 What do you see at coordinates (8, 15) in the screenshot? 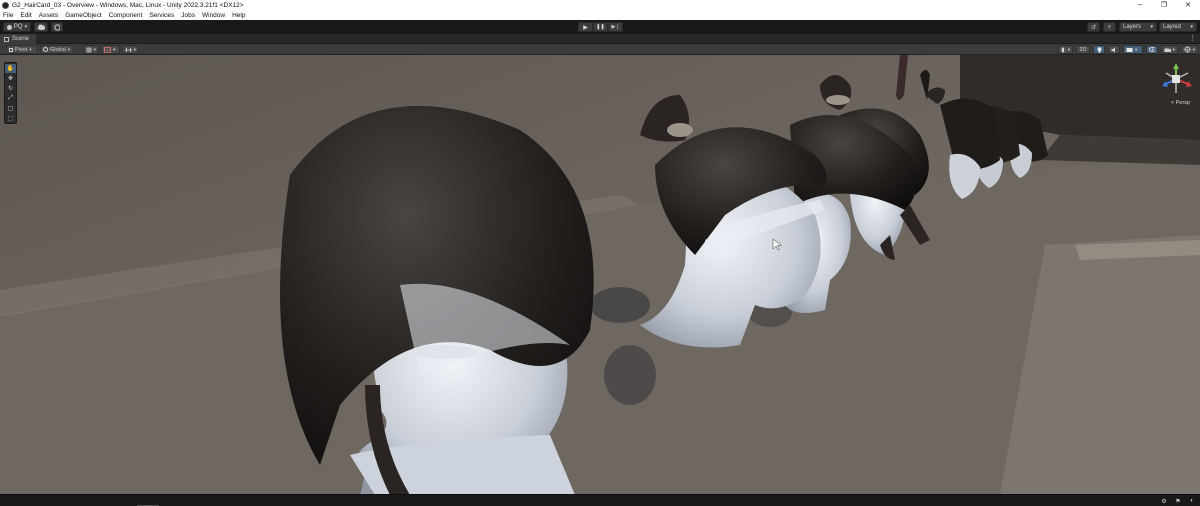
I see `menu-file: File` at bounding box center [8, 15].